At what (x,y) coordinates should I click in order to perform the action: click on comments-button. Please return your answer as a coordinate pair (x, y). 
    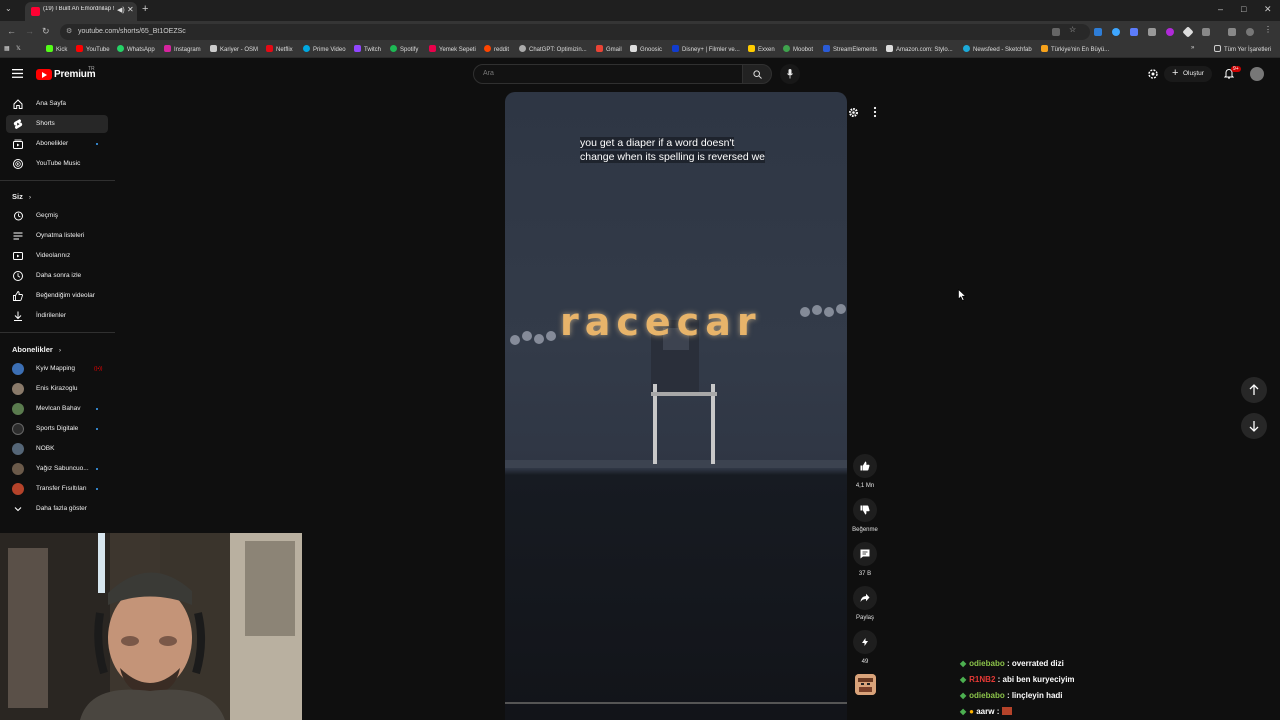
    Looking at the image, I should click on (865, 554).